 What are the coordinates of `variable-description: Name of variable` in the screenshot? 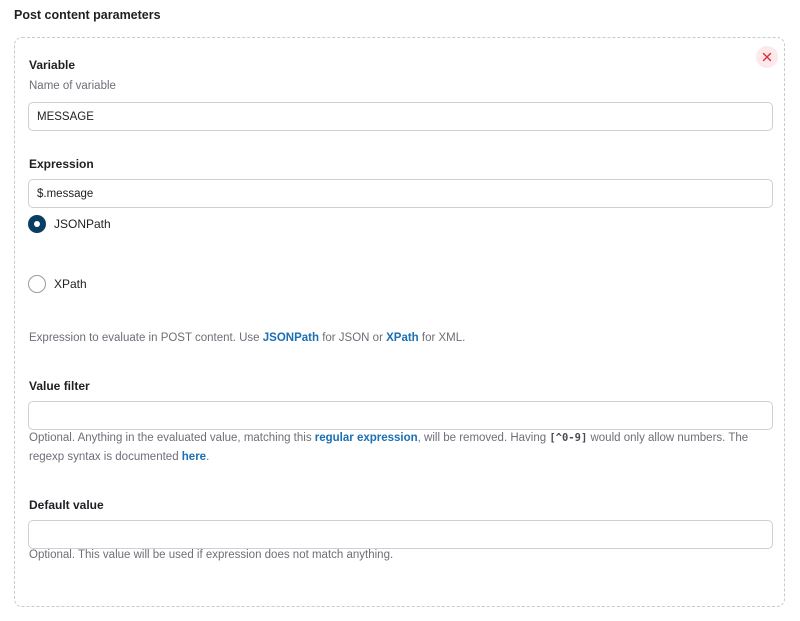 It's located at (72, 86).